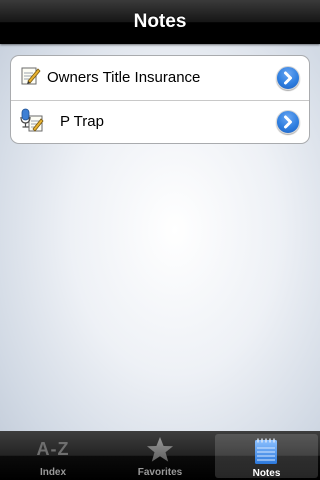 The height and width of the screenshot is (480, 320). I want to click on tab-index: A-Z Index, so click(53, 455).